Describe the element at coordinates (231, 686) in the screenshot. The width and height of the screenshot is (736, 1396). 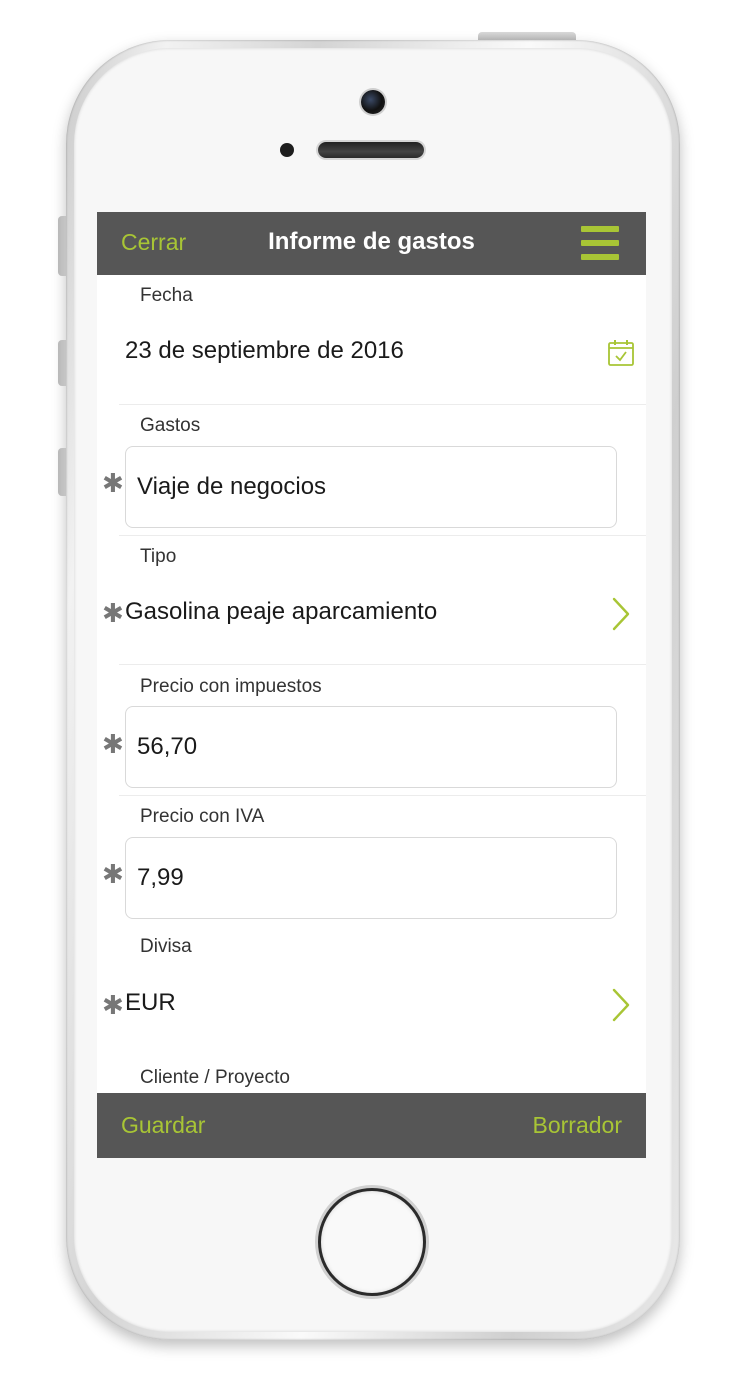
I see `price-with-tax-label: Precio con impuestos` at that location.